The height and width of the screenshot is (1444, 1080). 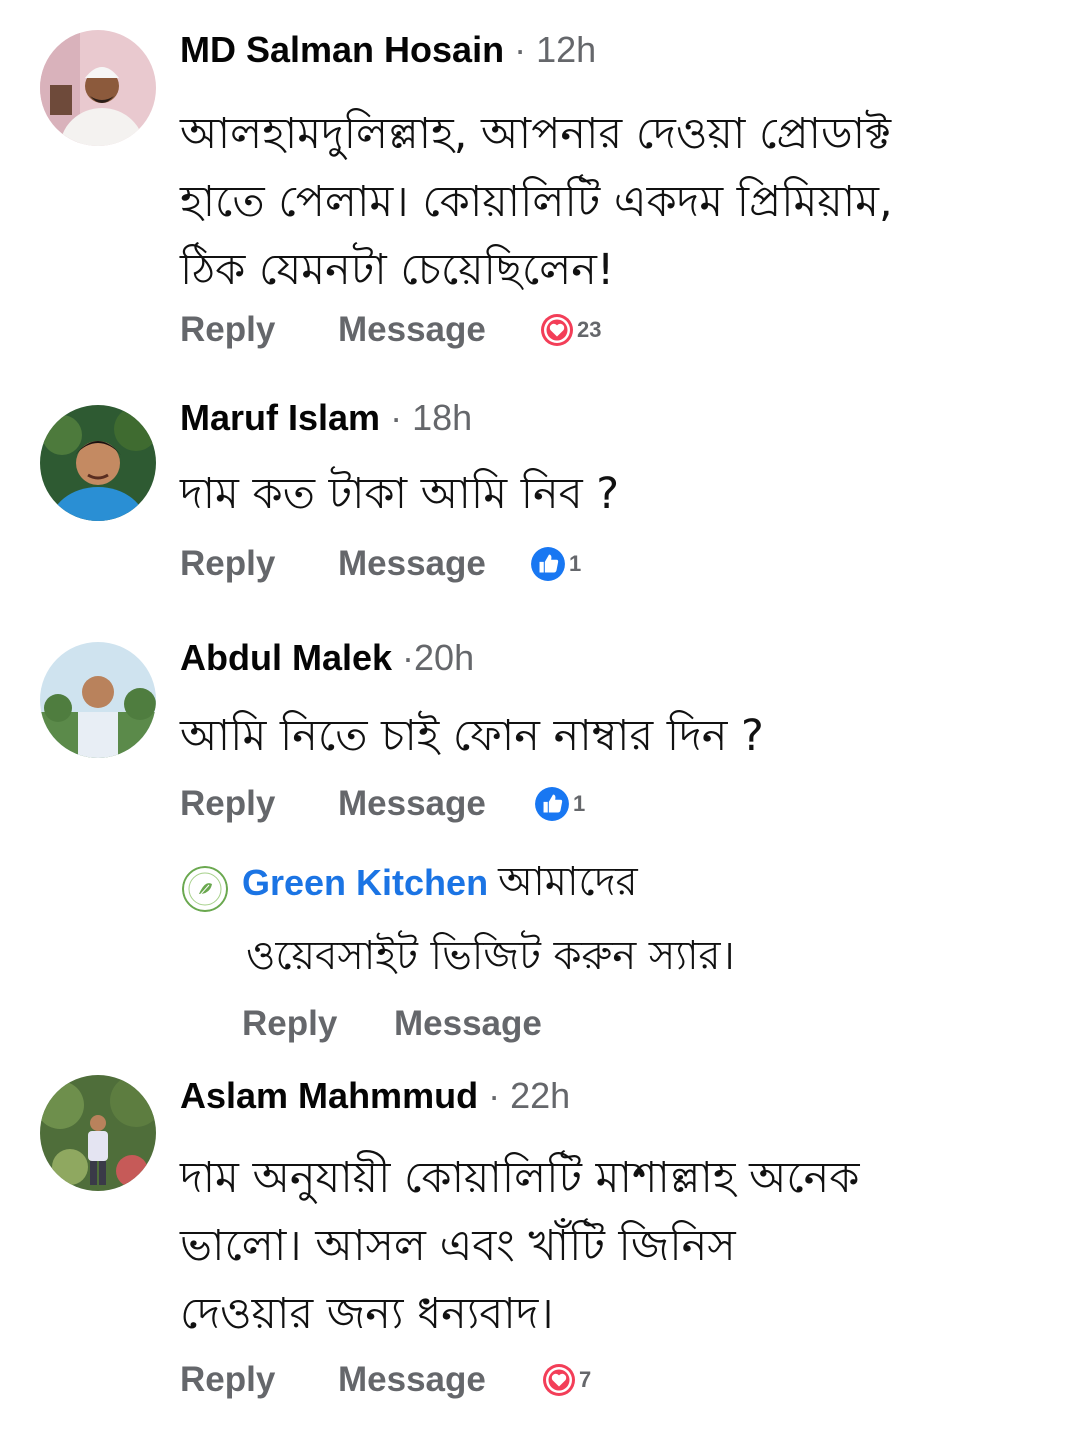 I want to click on reaction-summary: 23, so click(x=570, y=330).